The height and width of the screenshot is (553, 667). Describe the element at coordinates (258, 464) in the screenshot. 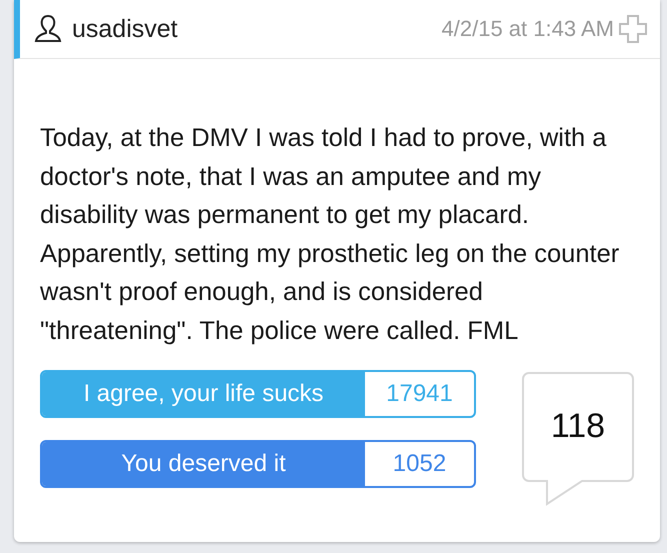

I see `vote-button: You deserved it 1052` at that location.